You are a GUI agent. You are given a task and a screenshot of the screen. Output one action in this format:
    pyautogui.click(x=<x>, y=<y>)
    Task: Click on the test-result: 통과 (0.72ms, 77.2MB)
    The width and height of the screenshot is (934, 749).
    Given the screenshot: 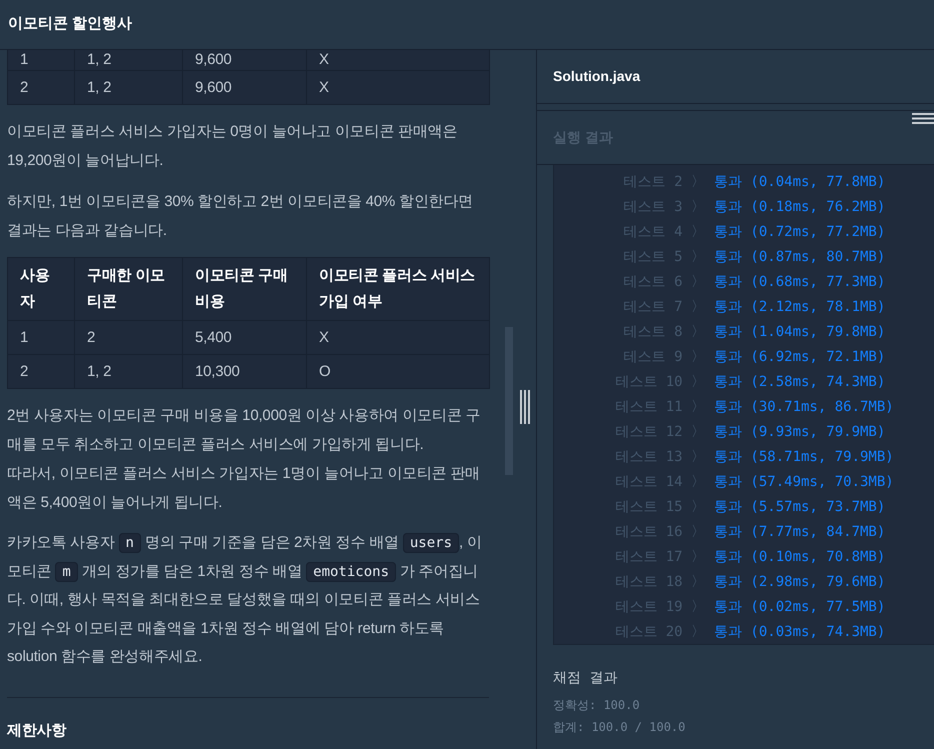 What is the action you would take?
    pyautogui.click(x=800, y=232)
    